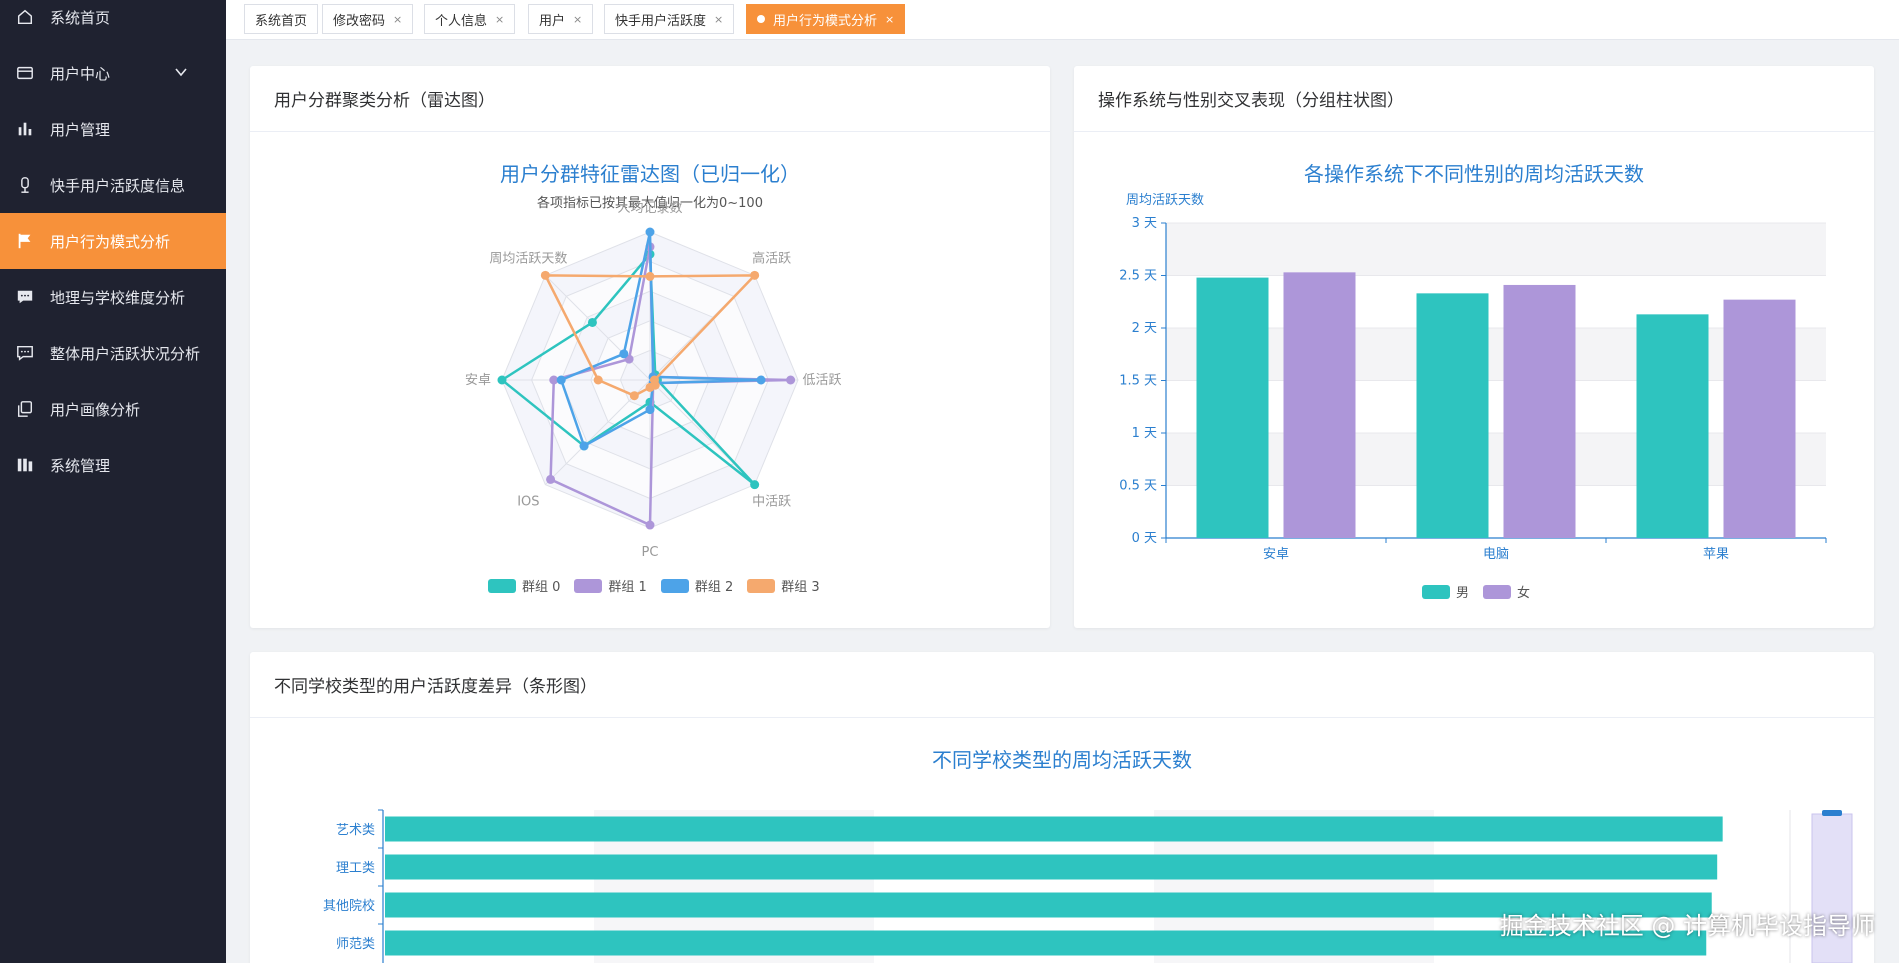  I want to click on y-axis-label: 周均活跃天数, so click(1165, 200).